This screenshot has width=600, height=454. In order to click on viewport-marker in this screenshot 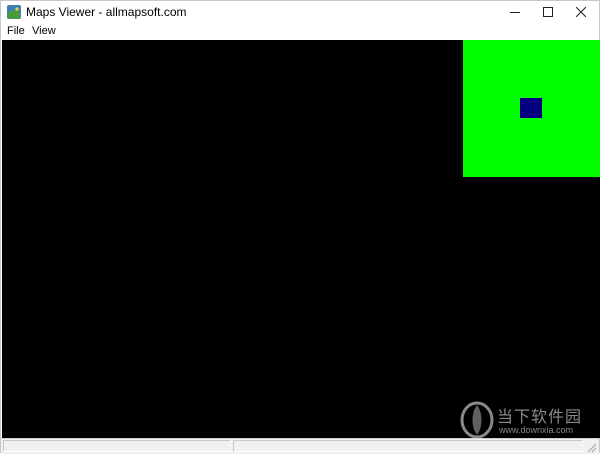, I will do `click(531, 108)`.